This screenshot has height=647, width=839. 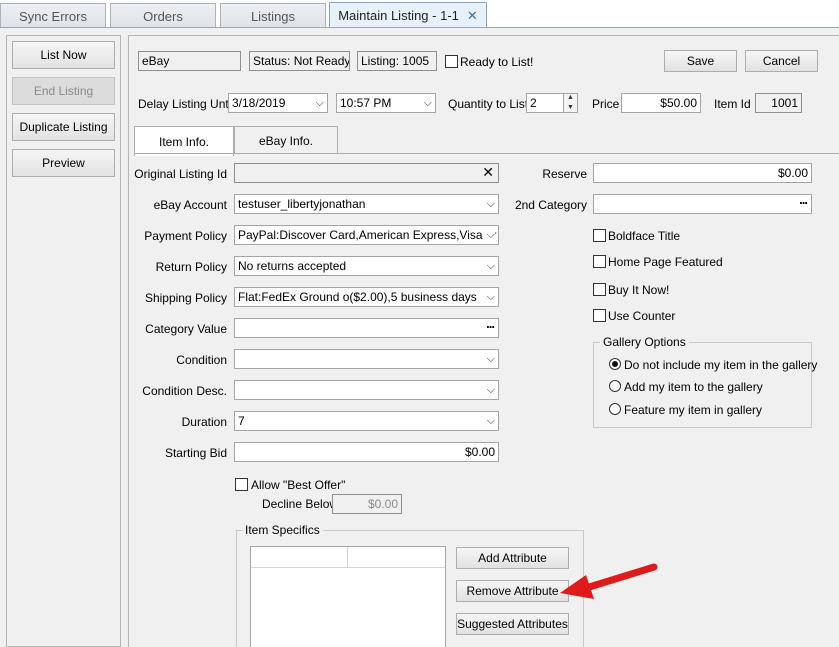 I want to click on quantity-value: 2, so click(x=533, y=103).